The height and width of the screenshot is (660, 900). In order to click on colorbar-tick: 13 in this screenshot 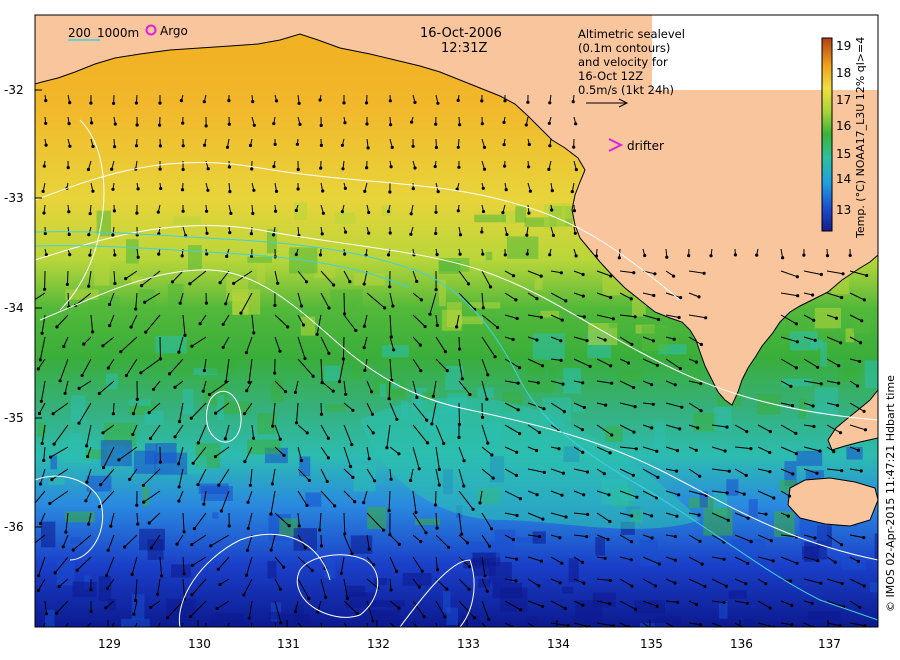, I will do `click(843, 210)`.